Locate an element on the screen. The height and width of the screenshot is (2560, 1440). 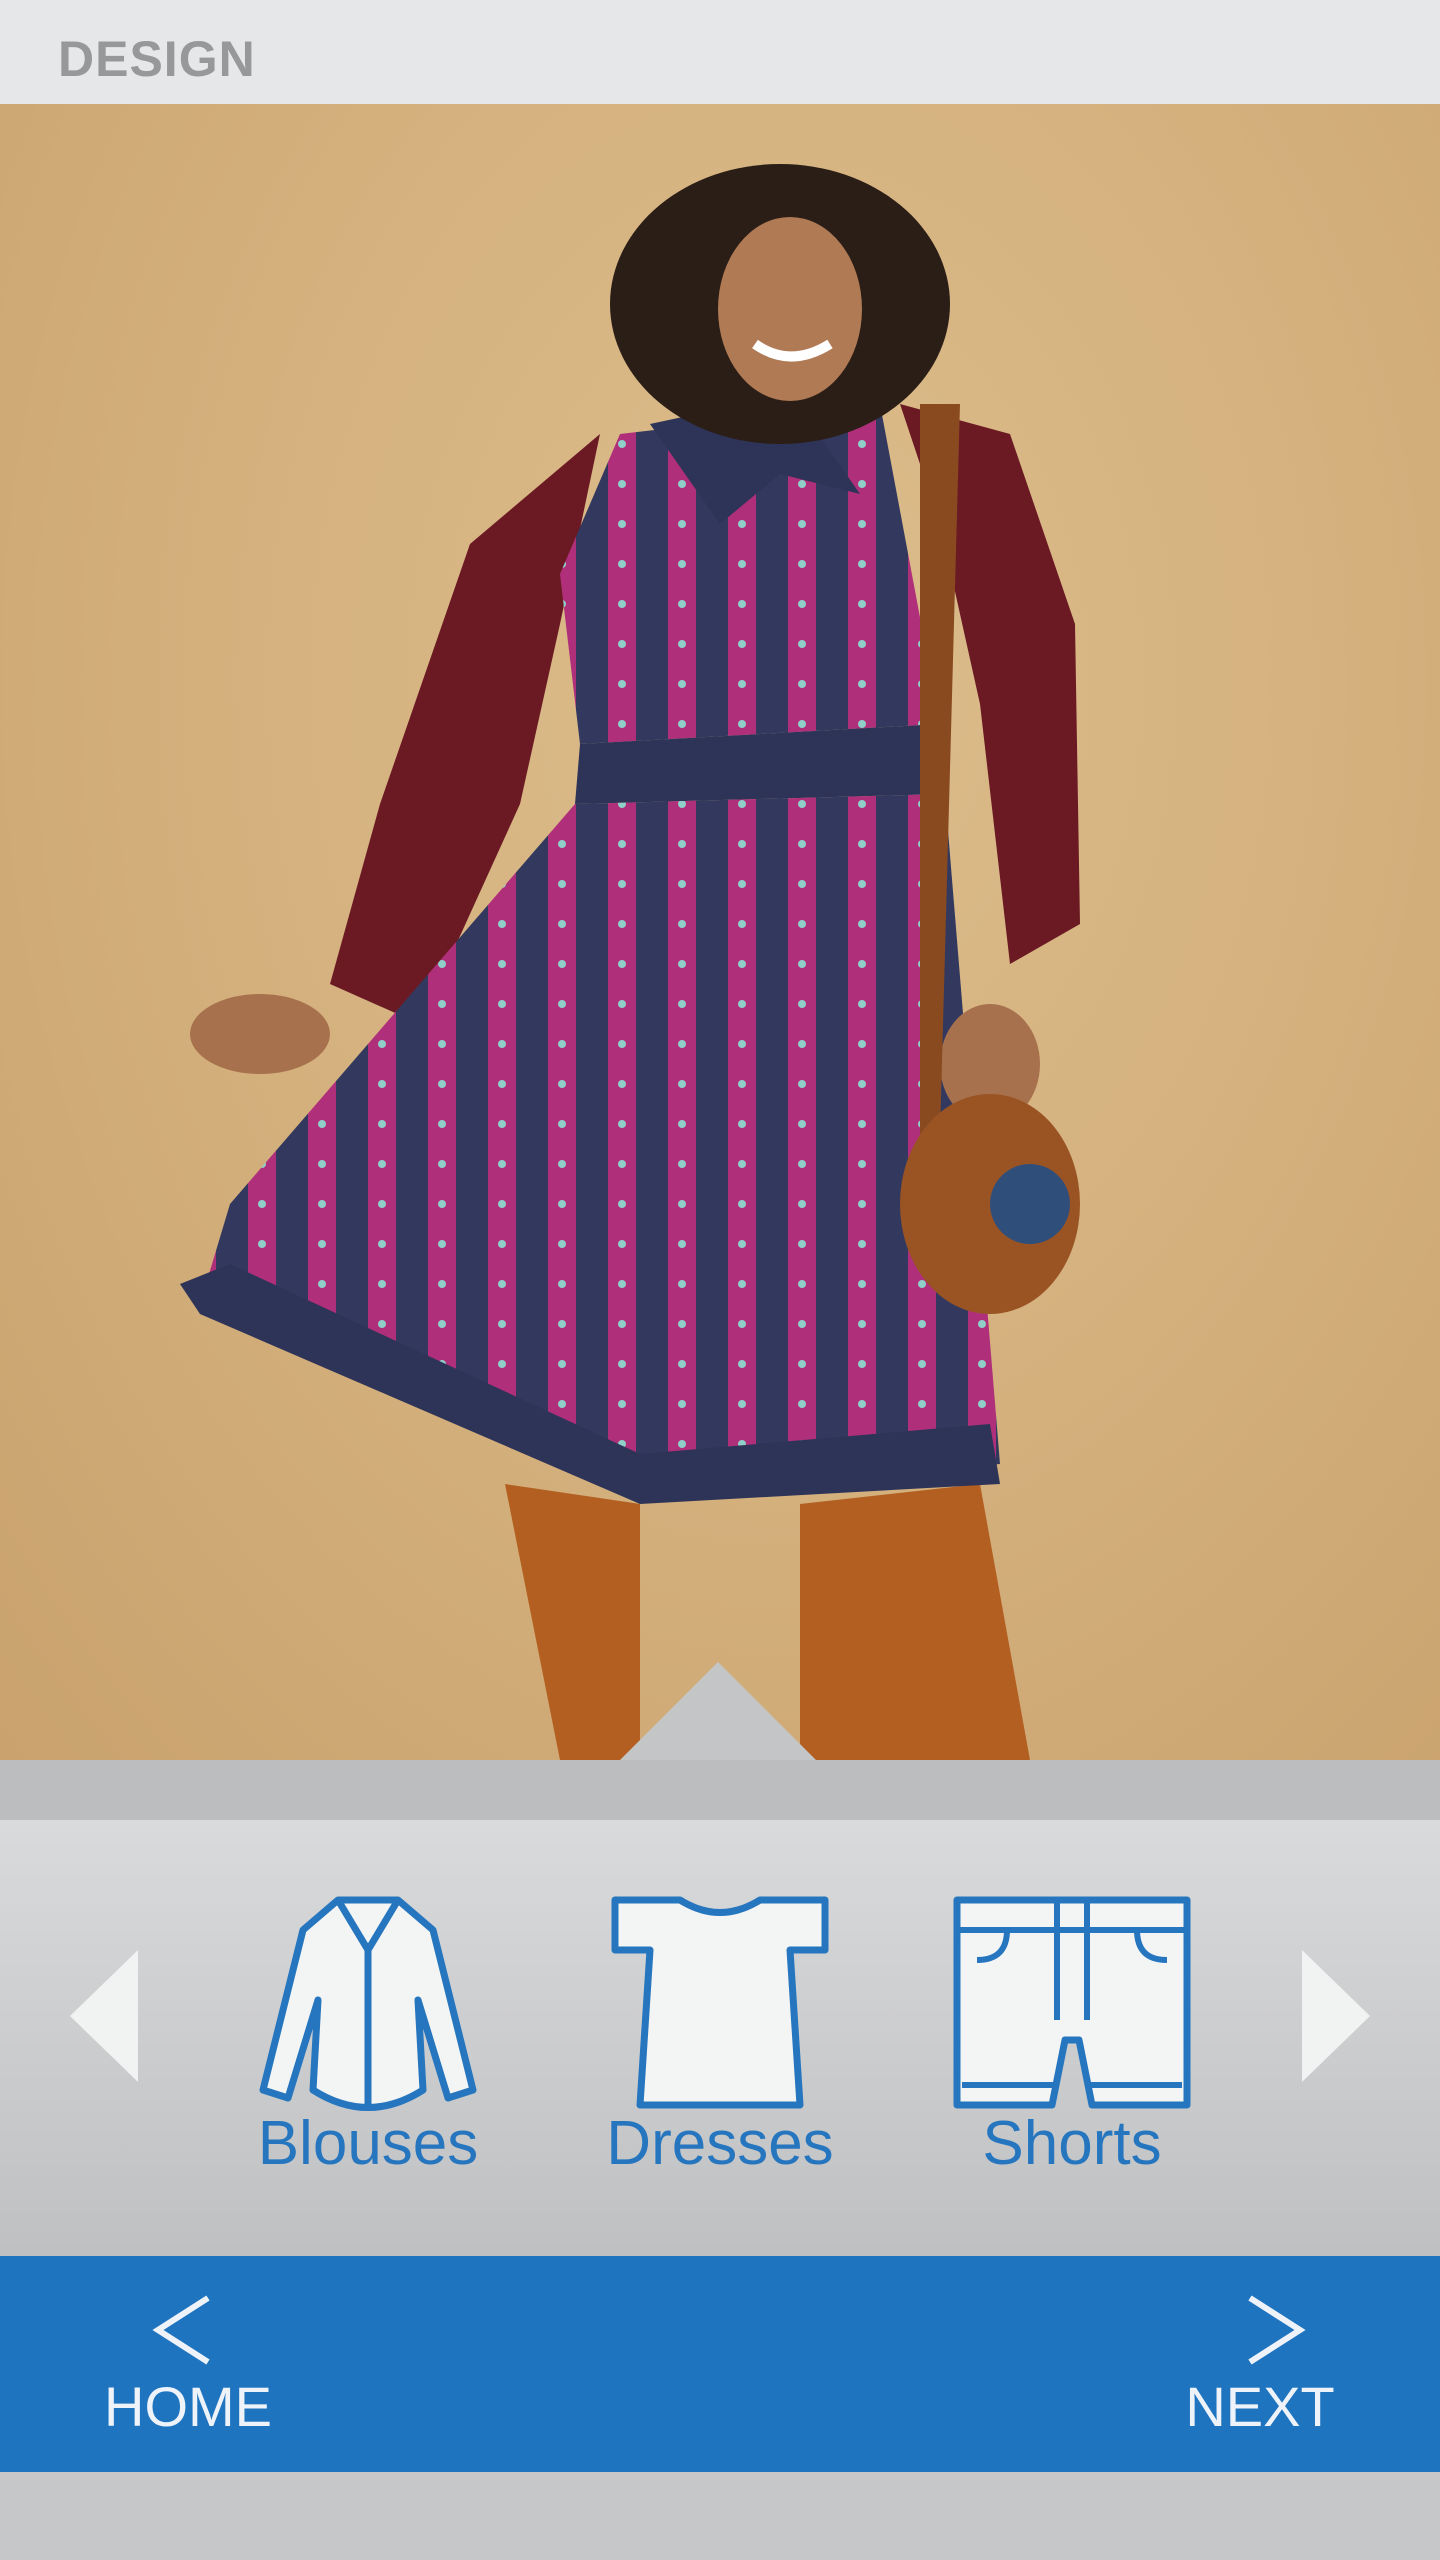
chevron-right-icon is located at coordinates (1277, 2330).